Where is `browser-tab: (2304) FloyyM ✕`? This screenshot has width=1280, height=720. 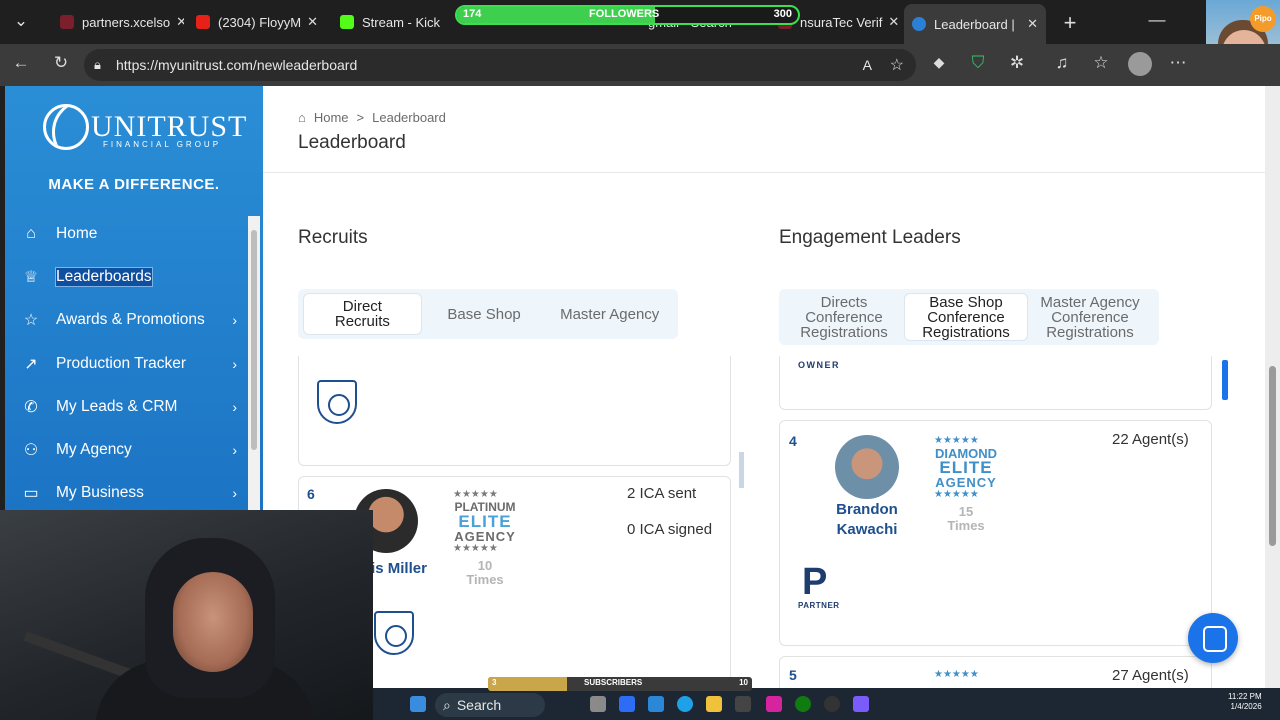
browser-tab: (2304) FloyyM ✕ is located at coordinates (257, 22).